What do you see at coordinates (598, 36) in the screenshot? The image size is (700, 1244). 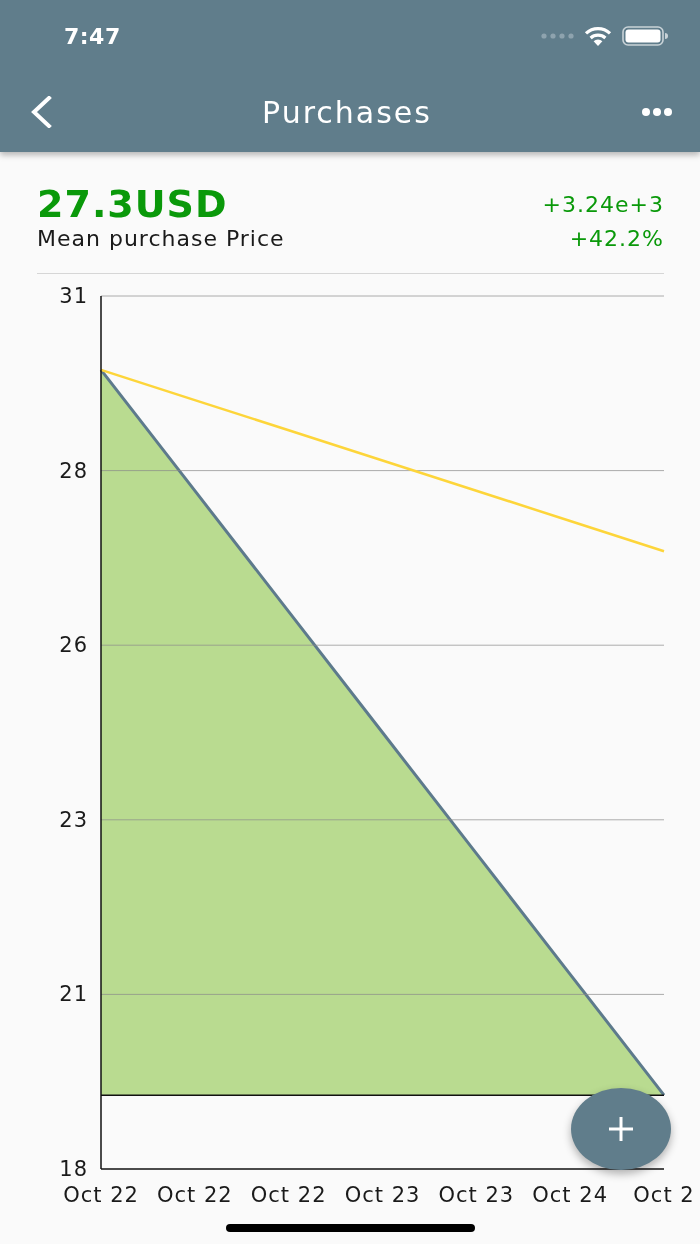 I see `wifi-icon` at bounding box center [598, 36].